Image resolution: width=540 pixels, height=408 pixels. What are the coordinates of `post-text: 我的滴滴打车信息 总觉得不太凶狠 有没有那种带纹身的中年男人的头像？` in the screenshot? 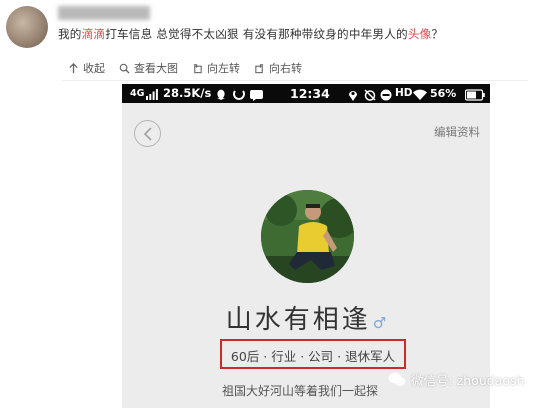 It's located at (250, 34).